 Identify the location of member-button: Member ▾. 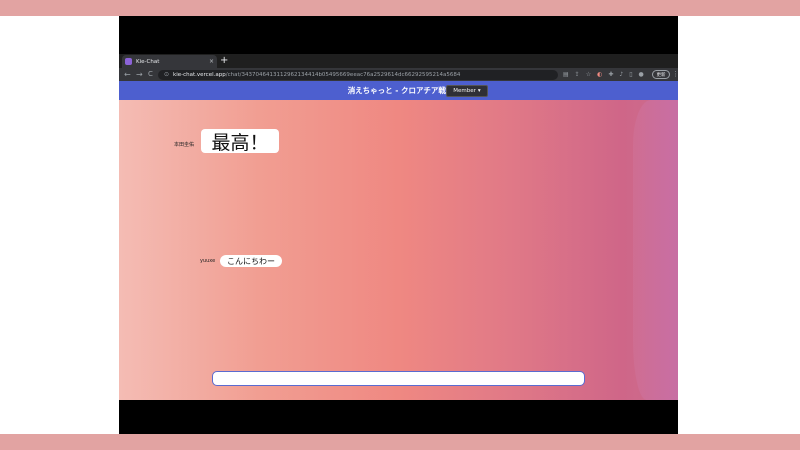
(467, 91).